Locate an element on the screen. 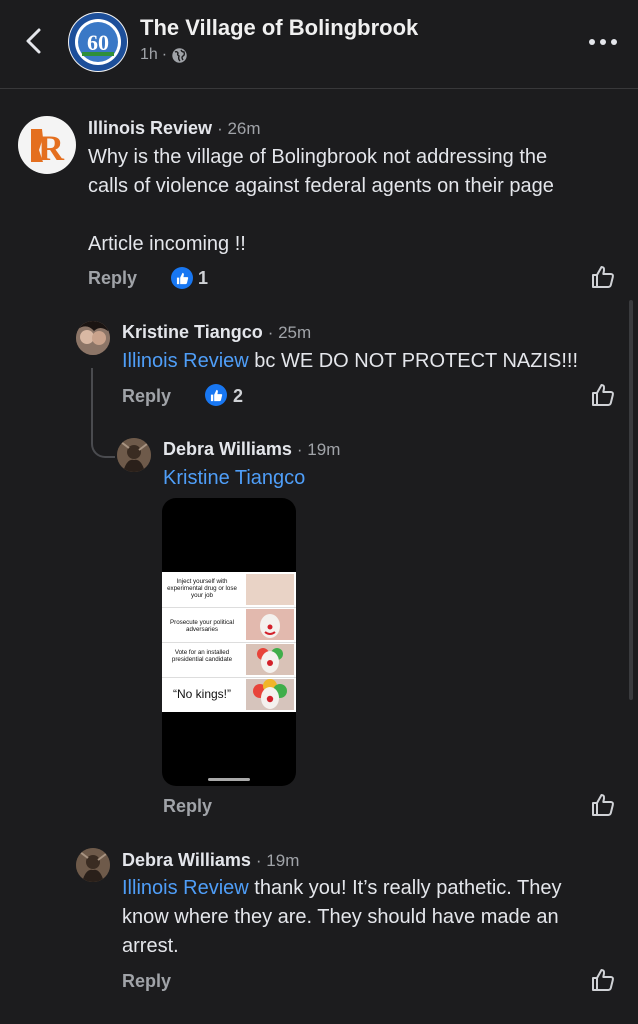 The width and height of the screenshot is (638, 1024). mention-link: Kristine Tiangco is located at coordinates (234, 478).